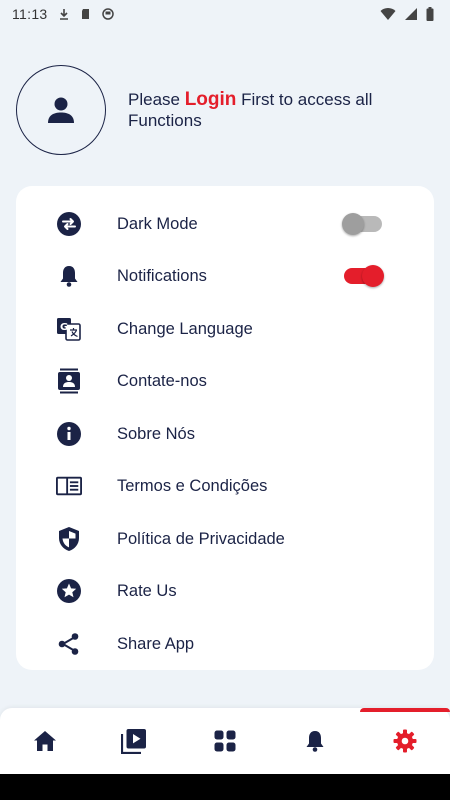 The height and width of the screenshot is (800, 450). I want to click on home-icon, so click(45, 741).